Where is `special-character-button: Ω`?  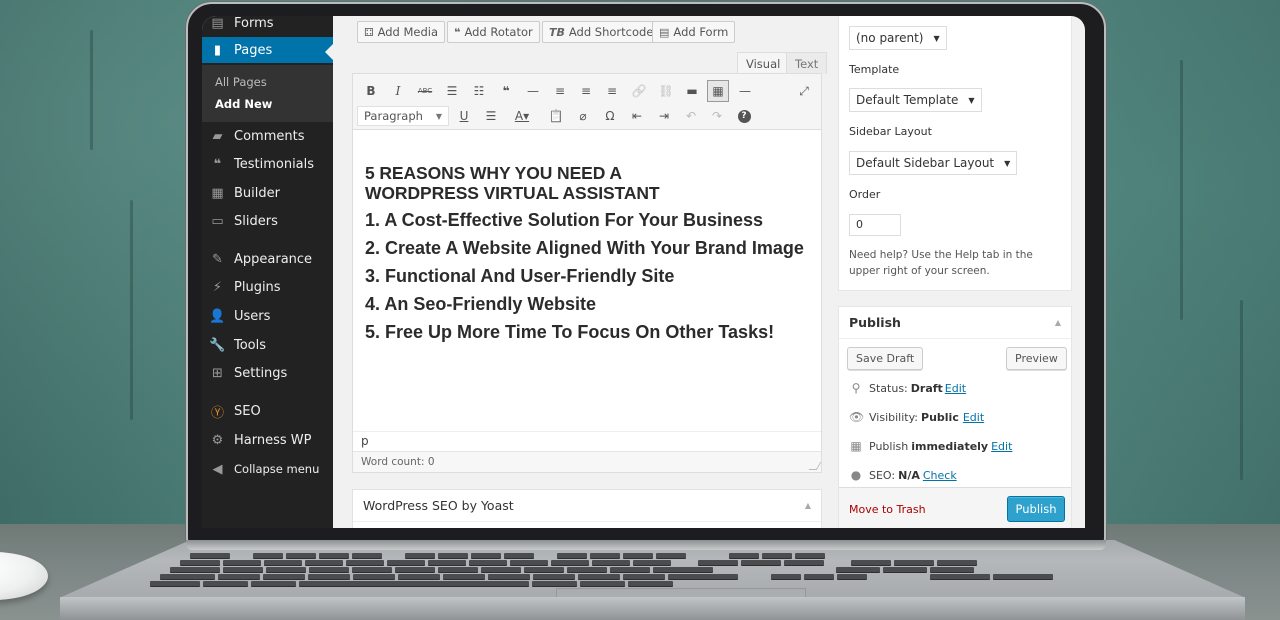 special-character-button: Ω is located at coordinates (610, 116).